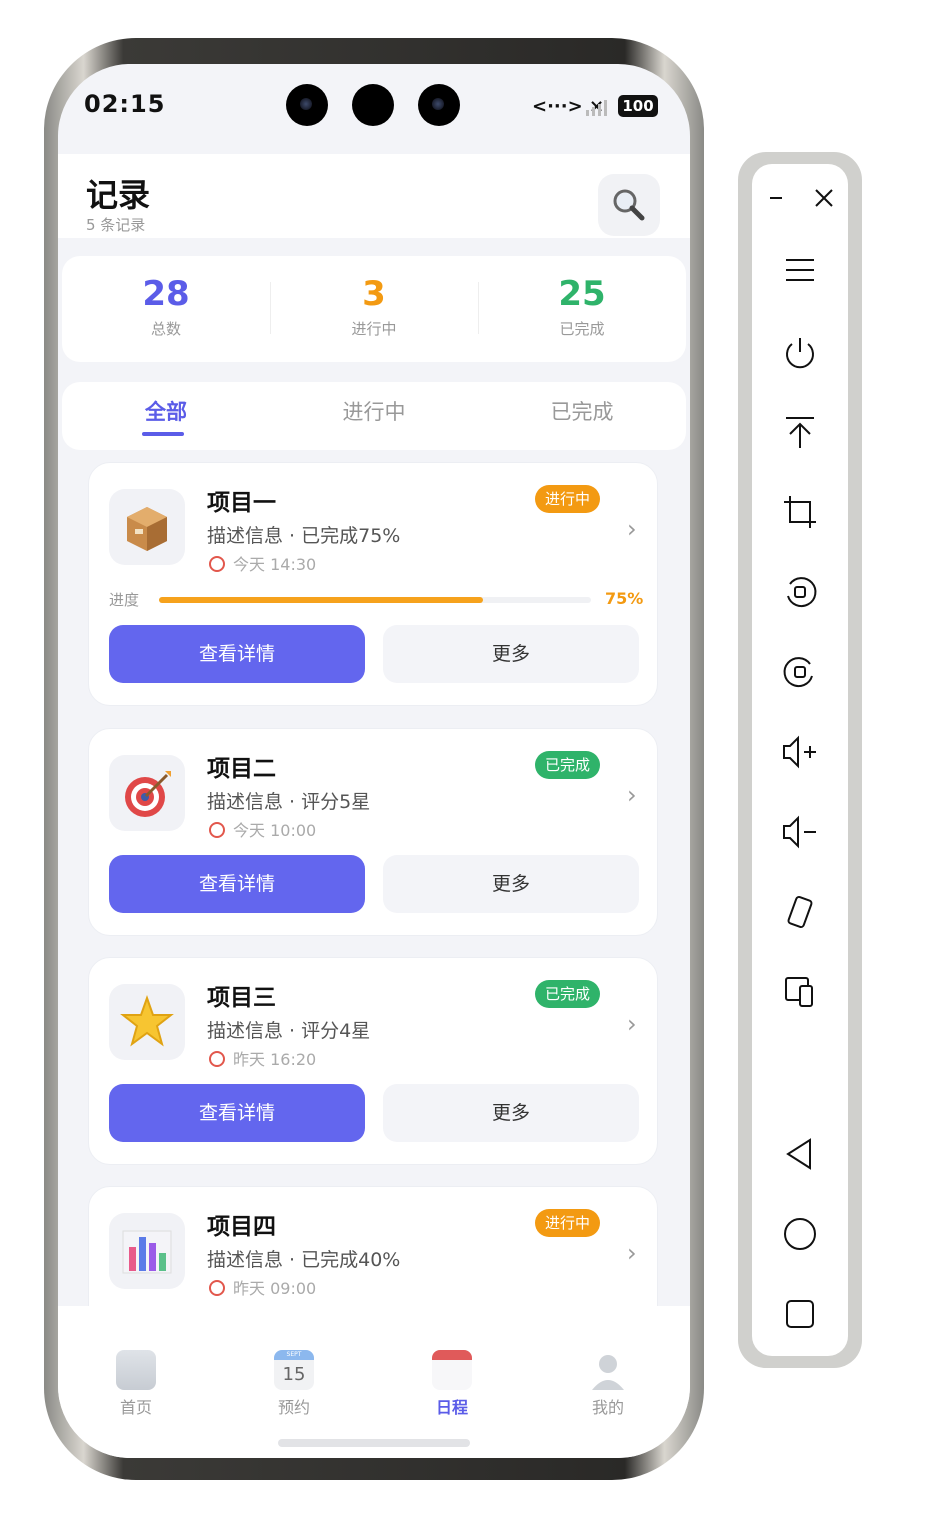 This screenshot has height=1536, width=942. What do you see at coordinates (800, 992) in the screenshot?
I see `devices-icon` at bounding box center [800, 992].